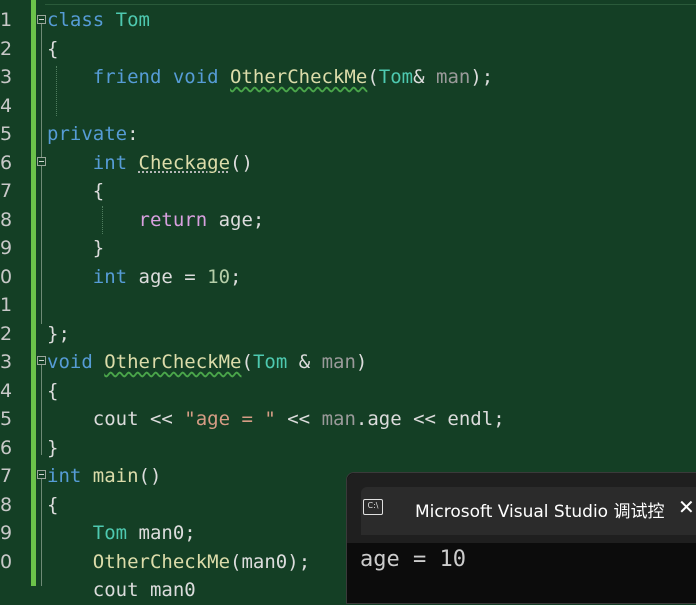  Describe the element at coordinates (230, 419) in the screenshot. I see `code-token: "age = "` at that location.